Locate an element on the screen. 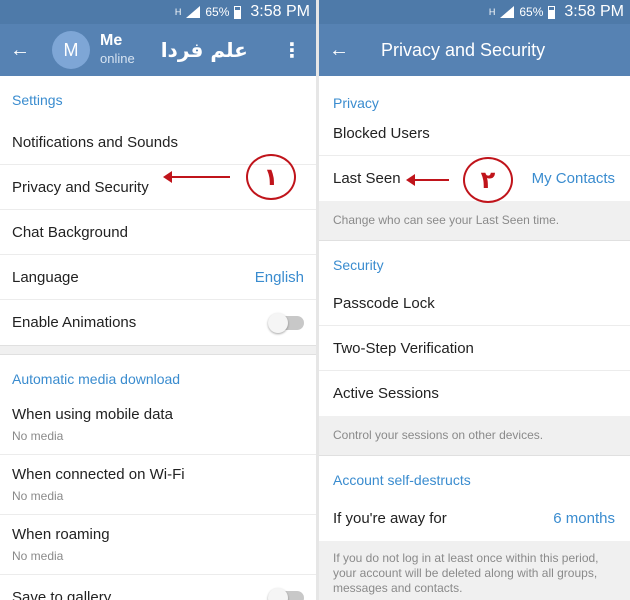 This screenshot has height=600, width=630. passcode-lock-item: Passcode Lock is located at coordinates (474, 303).